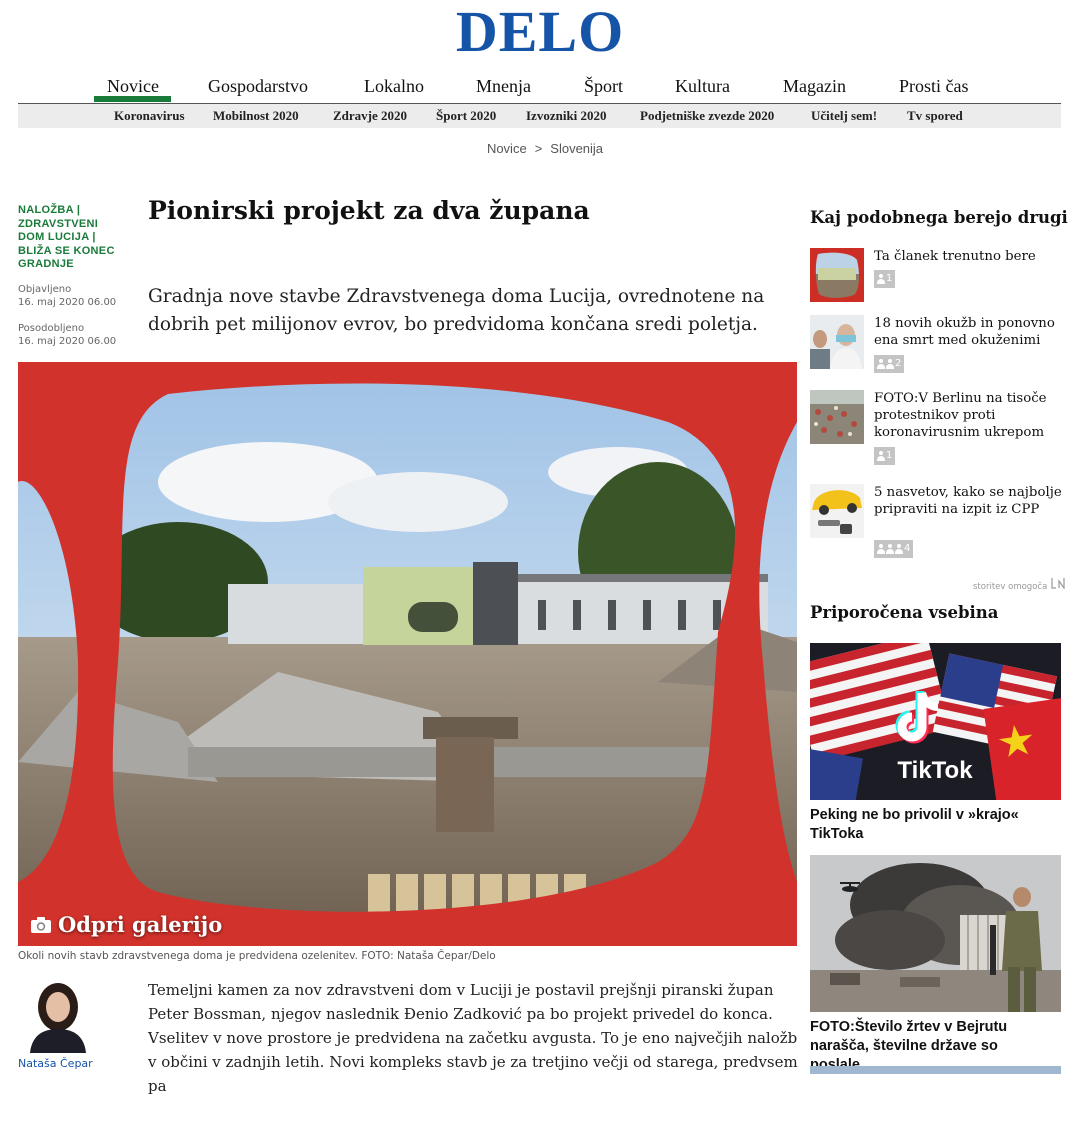 The height and width of the screenshot is (1134, 1080). What do you see at coordinates (939, 217) in the screenshot?
I see `similar-heading: Kaj podobnega berejo drugi` at bounding box center [939, 217].